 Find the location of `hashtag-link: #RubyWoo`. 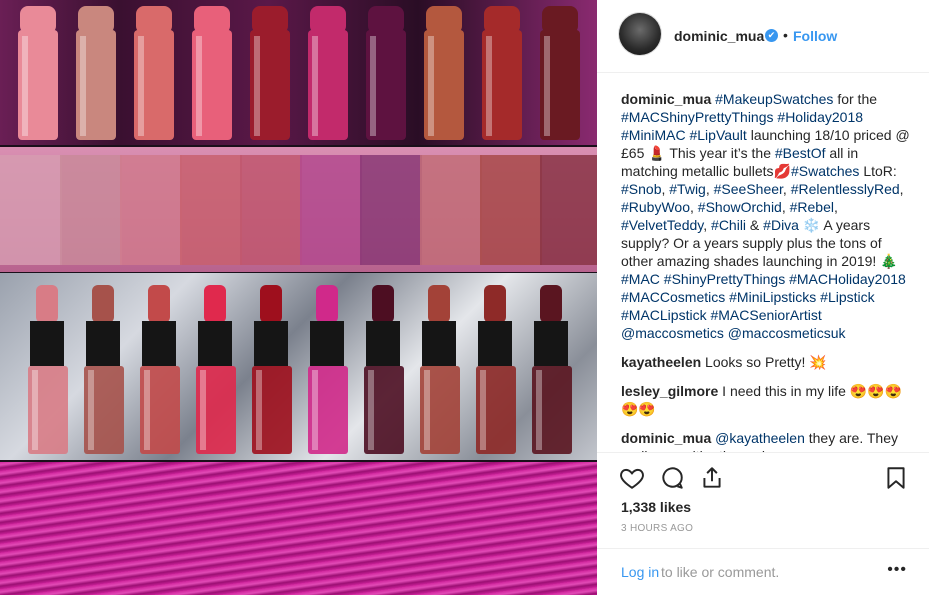

hashtag-link: #RubyWoo is located at coordinates (655, 207).